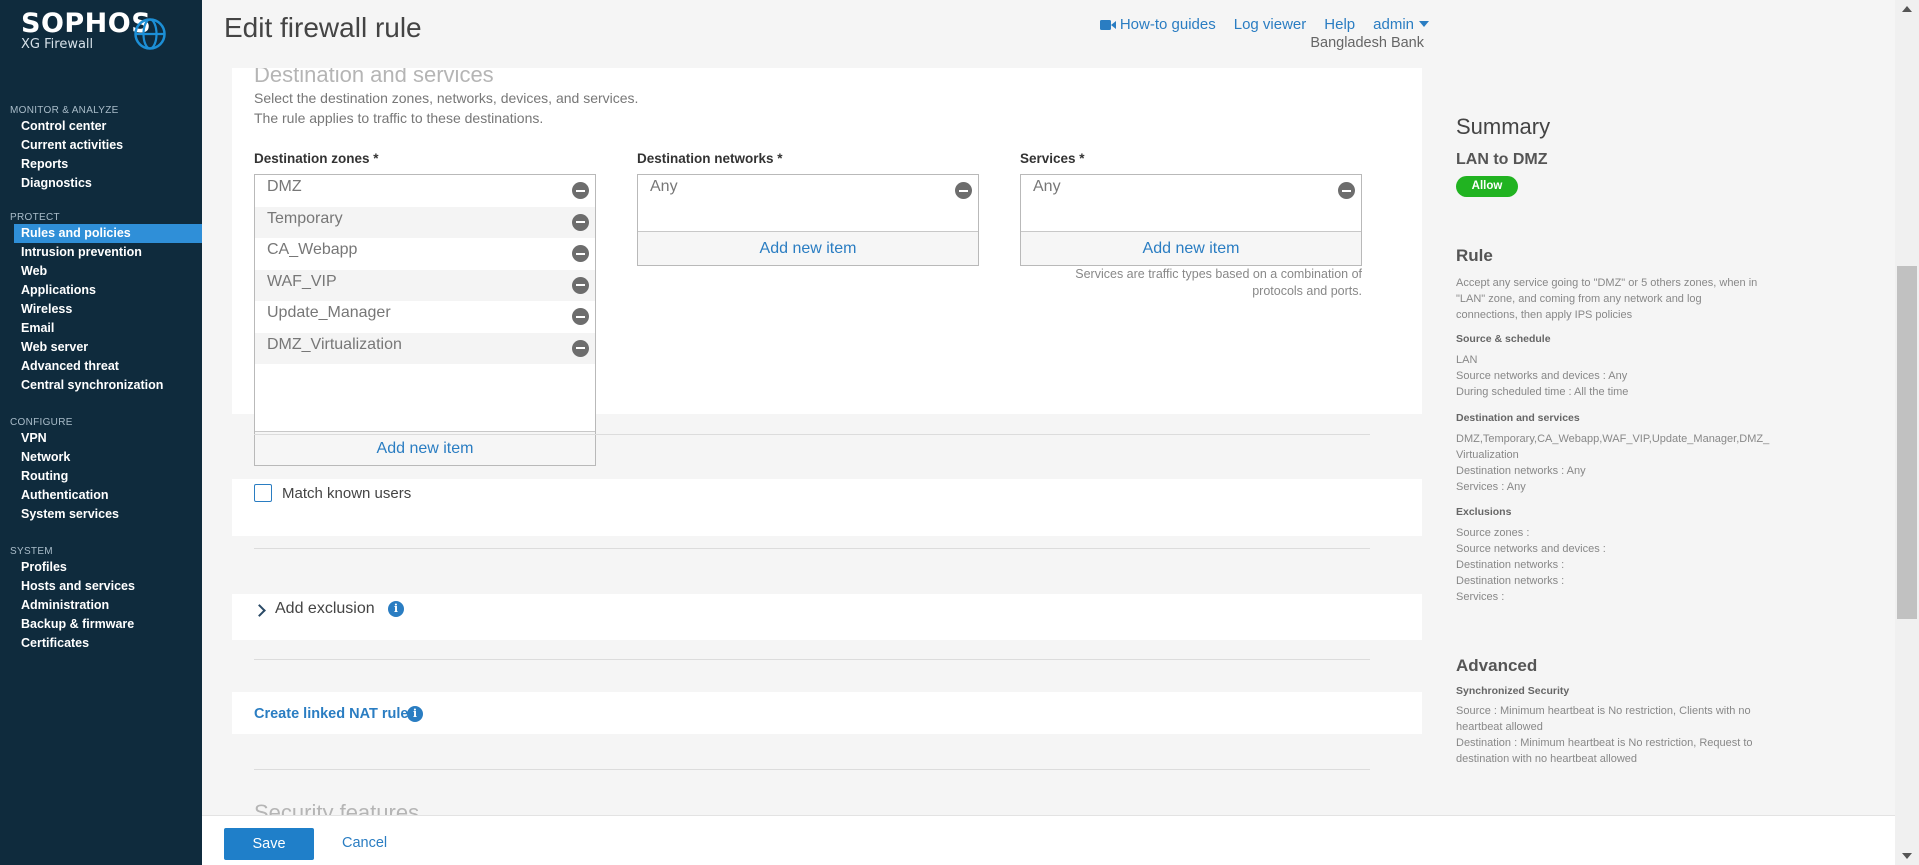 The width and height of the screenshot is (1919, 865). I want to click on services-list: Any Add new item, so click(1191, 220).